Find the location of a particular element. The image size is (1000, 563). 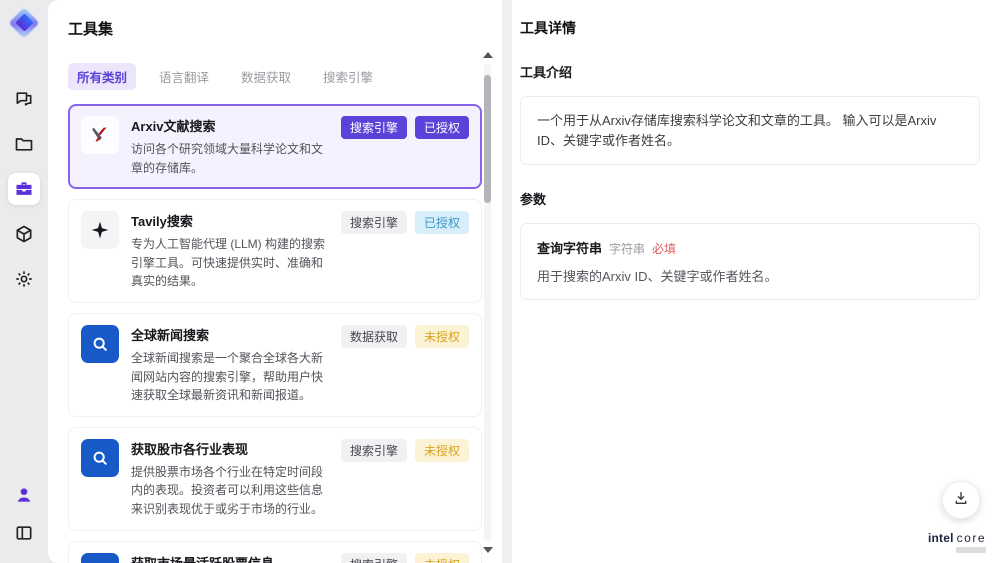

rail-item-files is located at coordinates (24, 144).